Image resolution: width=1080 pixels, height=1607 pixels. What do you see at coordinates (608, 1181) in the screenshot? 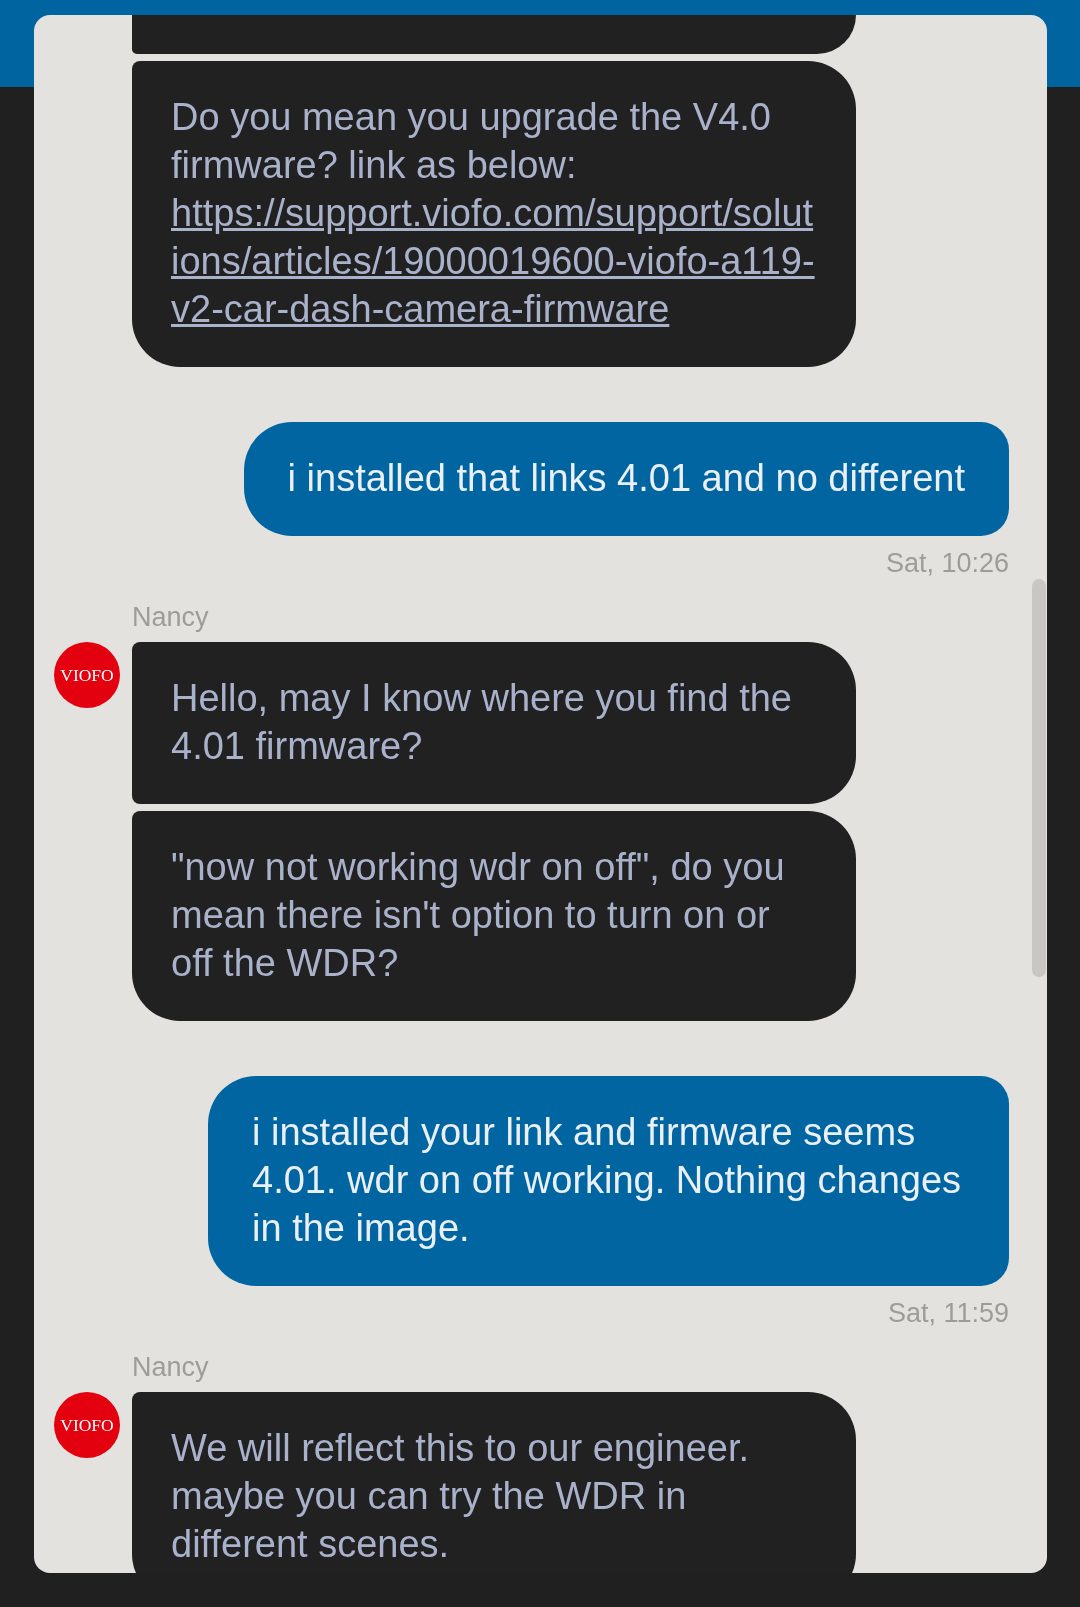
I see `message-bubble: i installed your link and firmware seems 4.01. wdr on off working. Nothing changes in the image.` at bounding box center [608, 1181].